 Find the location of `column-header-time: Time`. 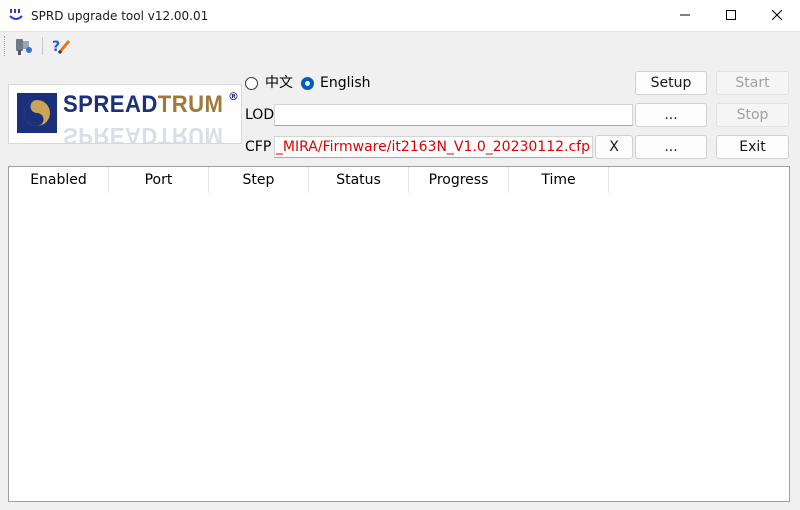

column-header-time: Time is located at coordinates (559, 180).